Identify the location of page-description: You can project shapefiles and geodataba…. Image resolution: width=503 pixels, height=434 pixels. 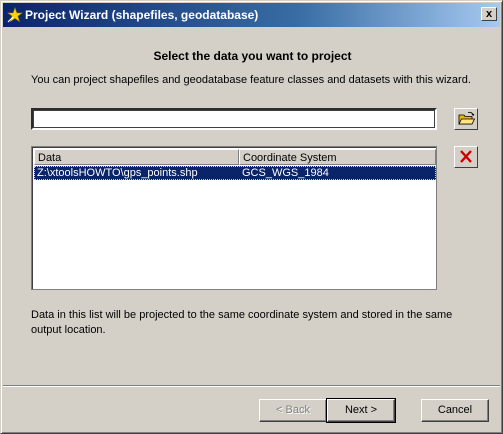
(251, 80).